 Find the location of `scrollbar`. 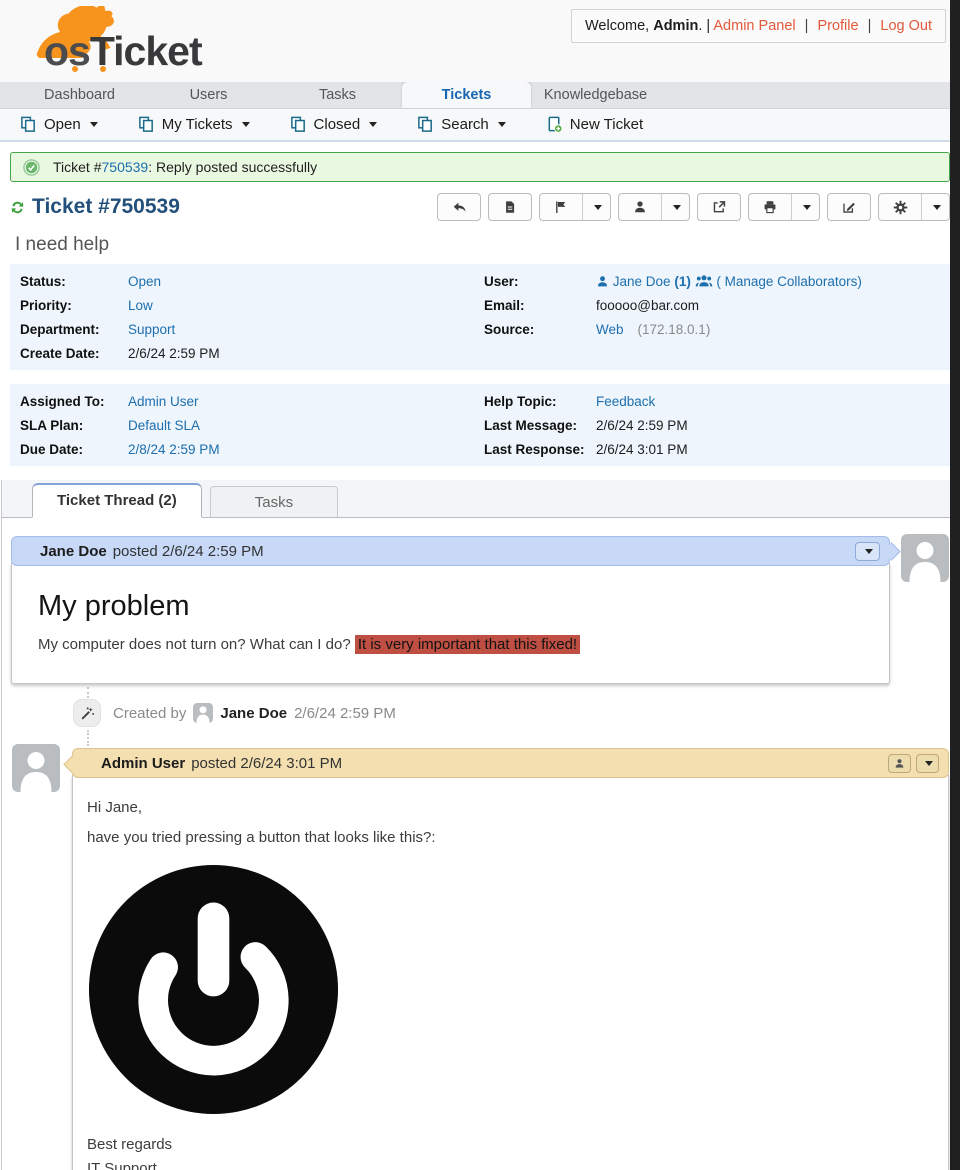

scrollbar is located at coordinates (955, 585).